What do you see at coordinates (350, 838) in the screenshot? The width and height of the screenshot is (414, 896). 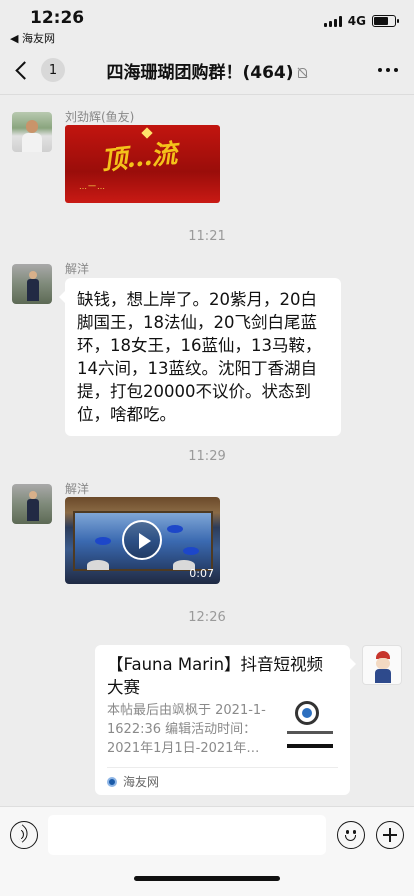 I see `emoji-mouth` at bounding box center [350, 838].